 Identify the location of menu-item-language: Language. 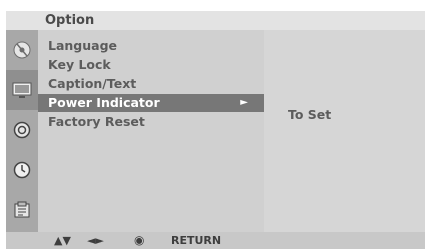
(151, 46).